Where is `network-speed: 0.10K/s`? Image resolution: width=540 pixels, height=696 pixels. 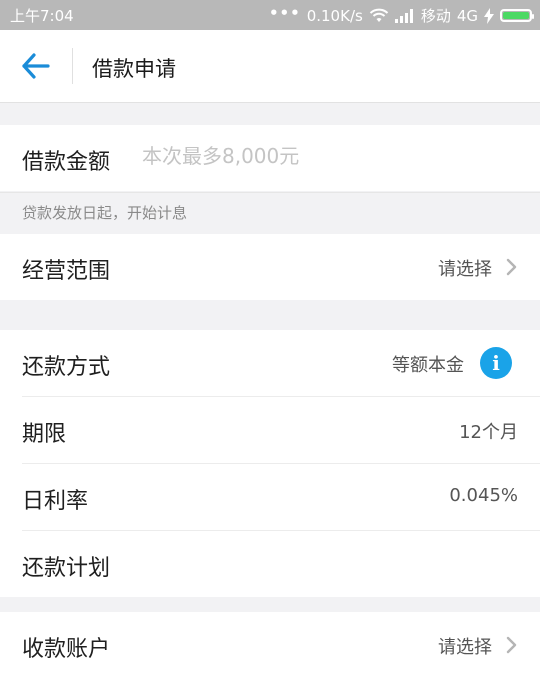 network-speed: 0.10K/s is located at coordinates (334, 15).